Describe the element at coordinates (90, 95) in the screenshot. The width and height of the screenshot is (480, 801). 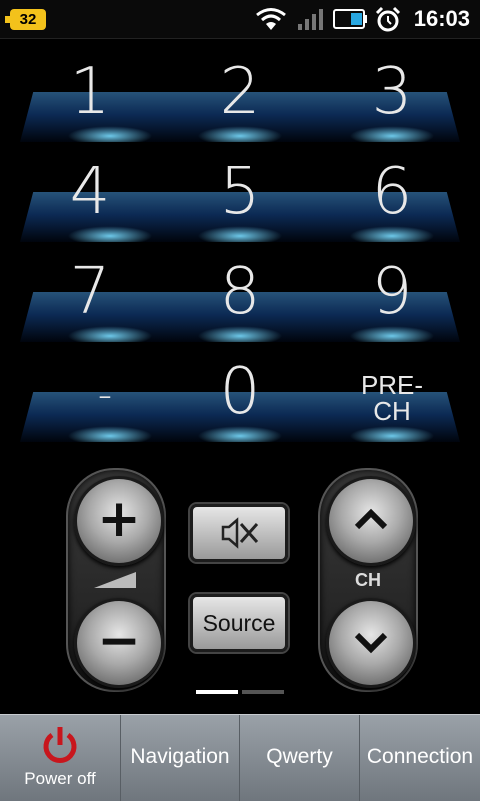
I see `key-1: 1` at that location.